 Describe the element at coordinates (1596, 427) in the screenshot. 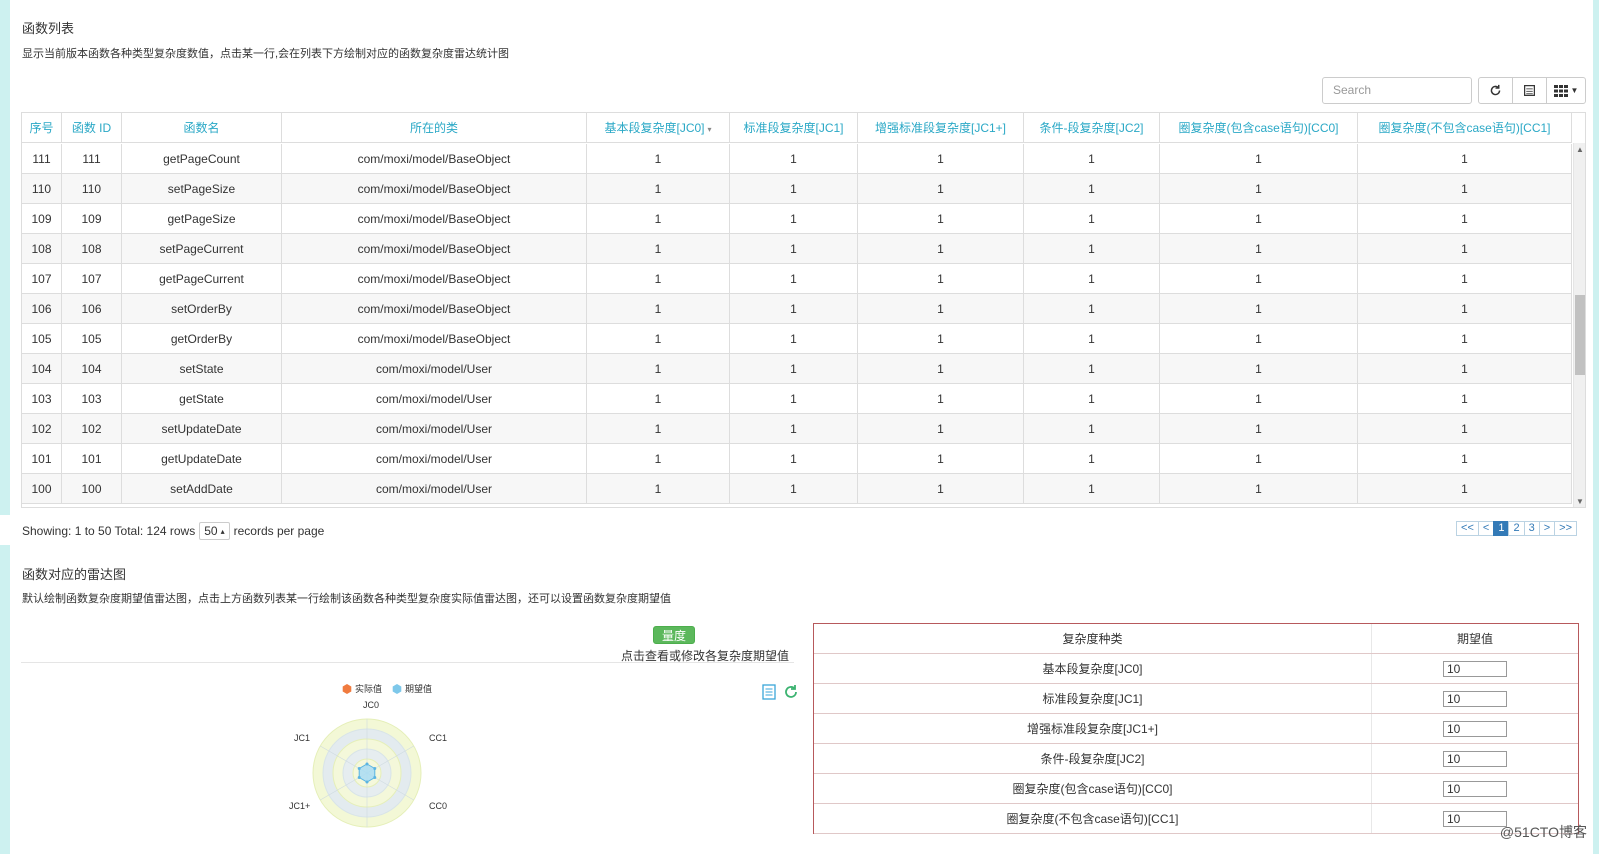

I see `right-stripe` at that location.